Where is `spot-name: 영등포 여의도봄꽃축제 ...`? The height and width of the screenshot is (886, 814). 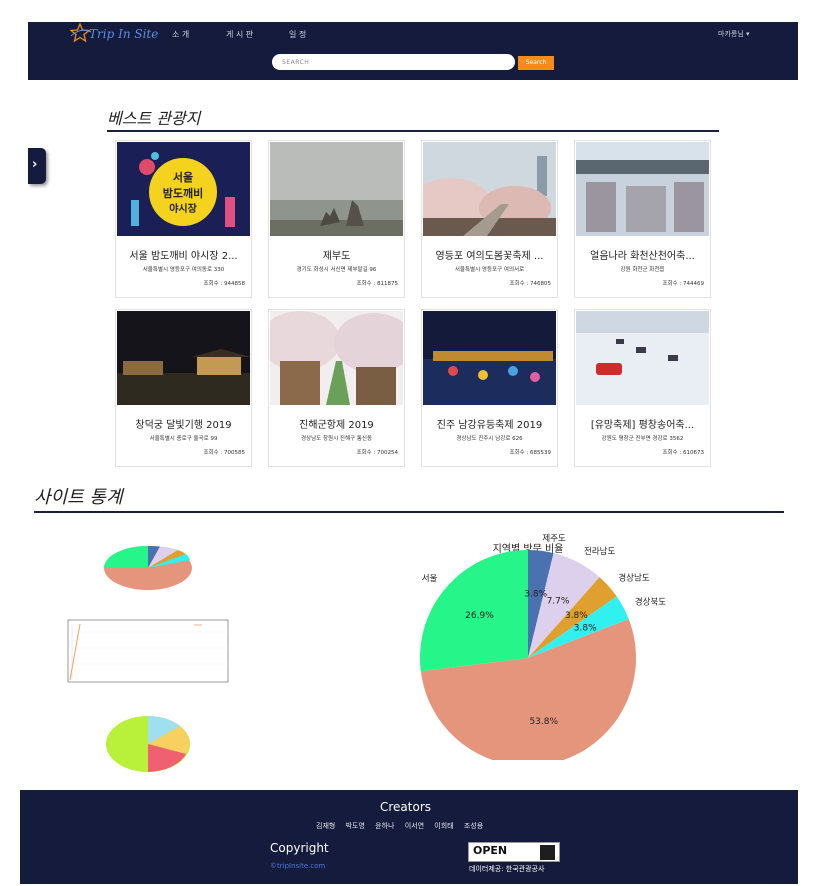 spot-name: 영등포 여의도봄꽃축제 ... is located at coordinates (489, 256).